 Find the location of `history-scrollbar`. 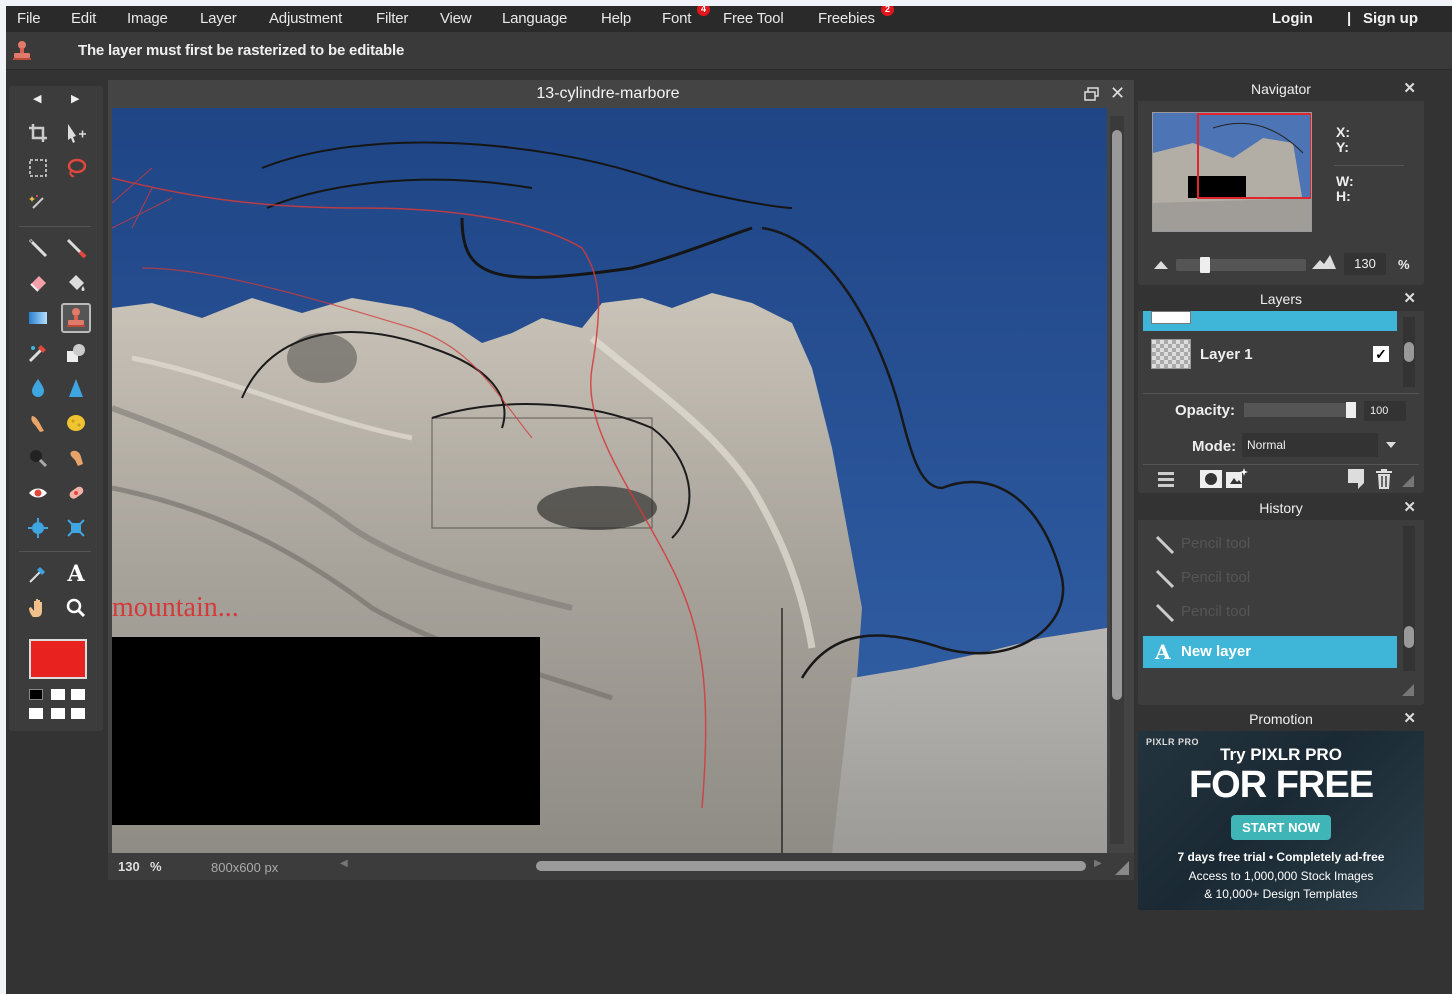

history-scrollbar is located at coordinates (1409, 598).